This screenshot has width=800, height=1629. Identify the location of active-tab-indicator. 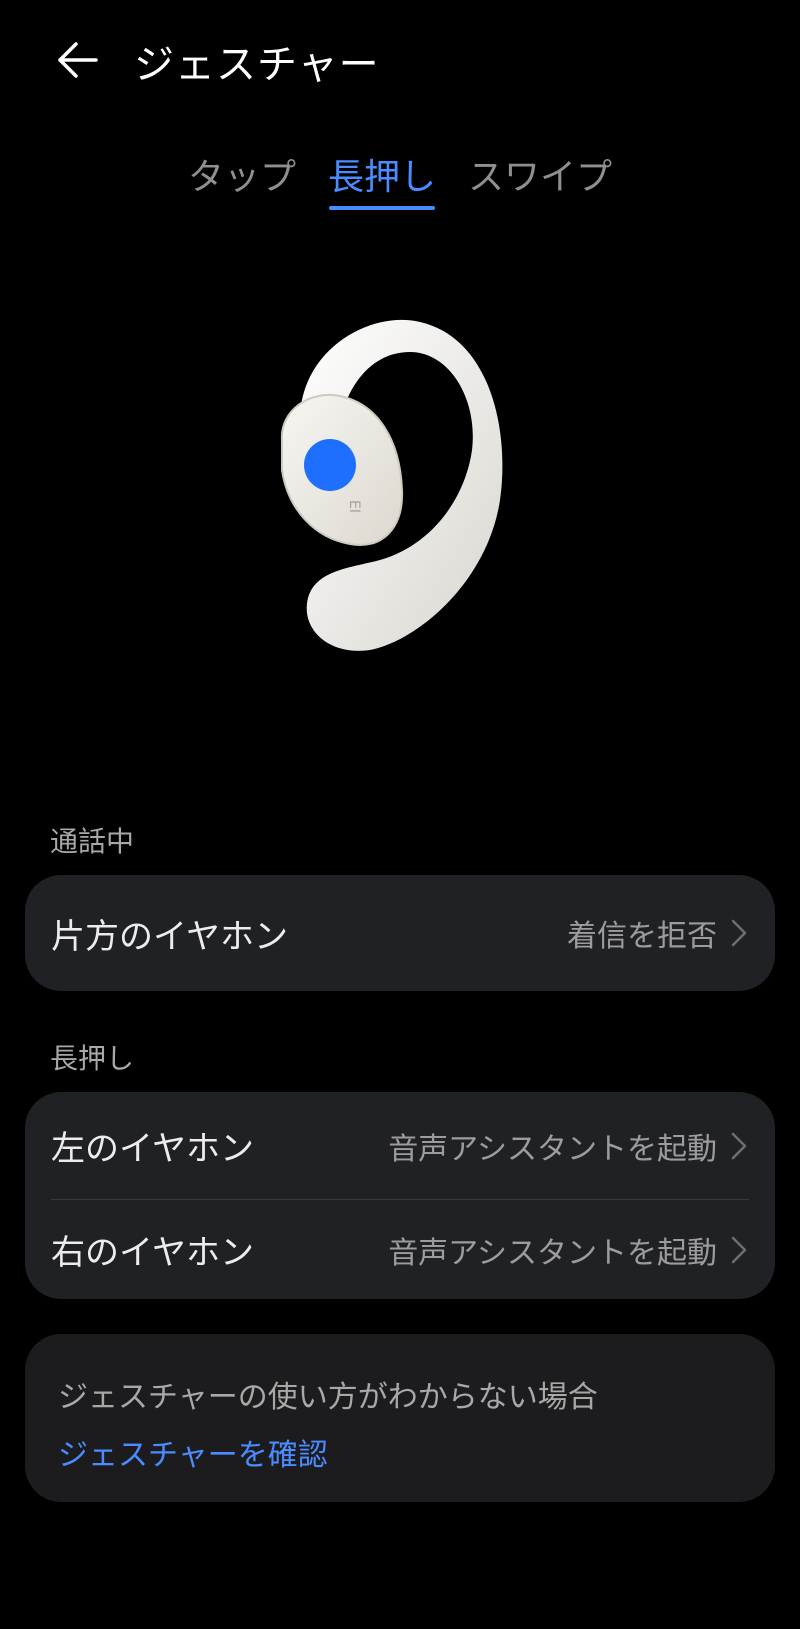
(382, 208).